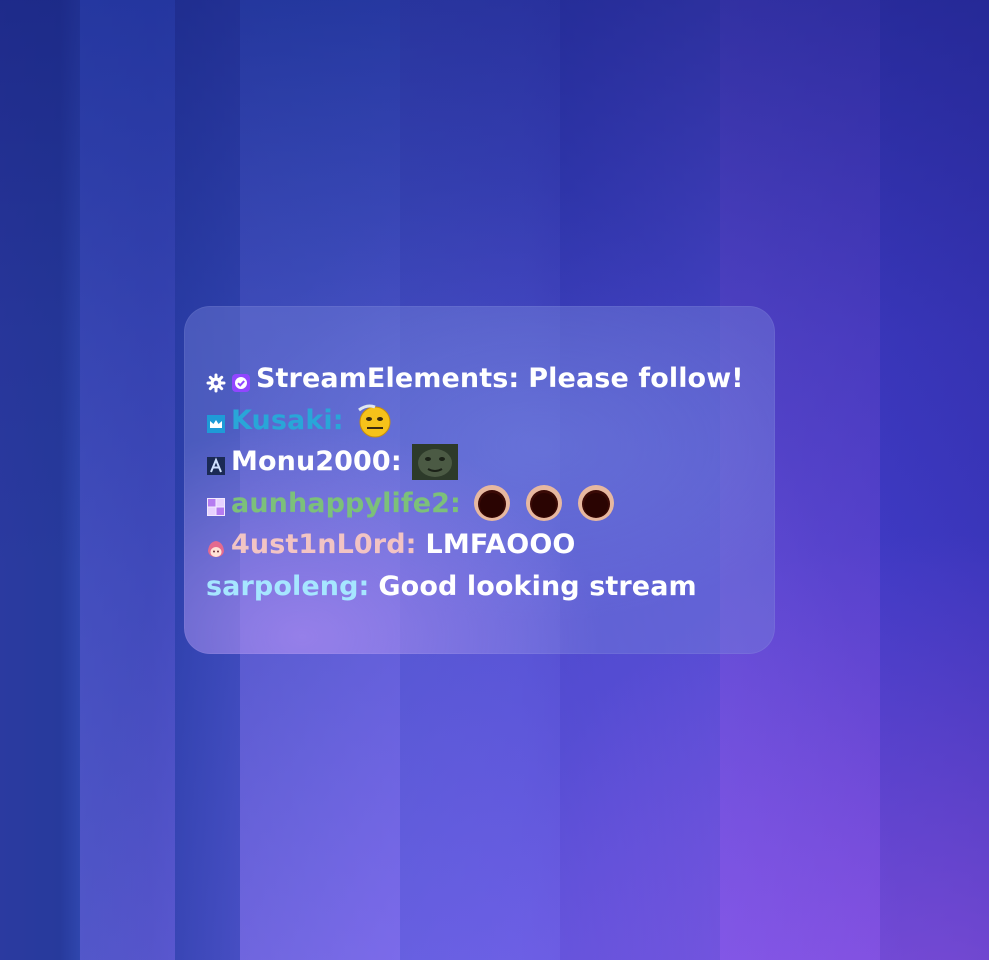 The image size is (989, 960). I want to click on chat-message-text: Please follow!, so click(636, 379).